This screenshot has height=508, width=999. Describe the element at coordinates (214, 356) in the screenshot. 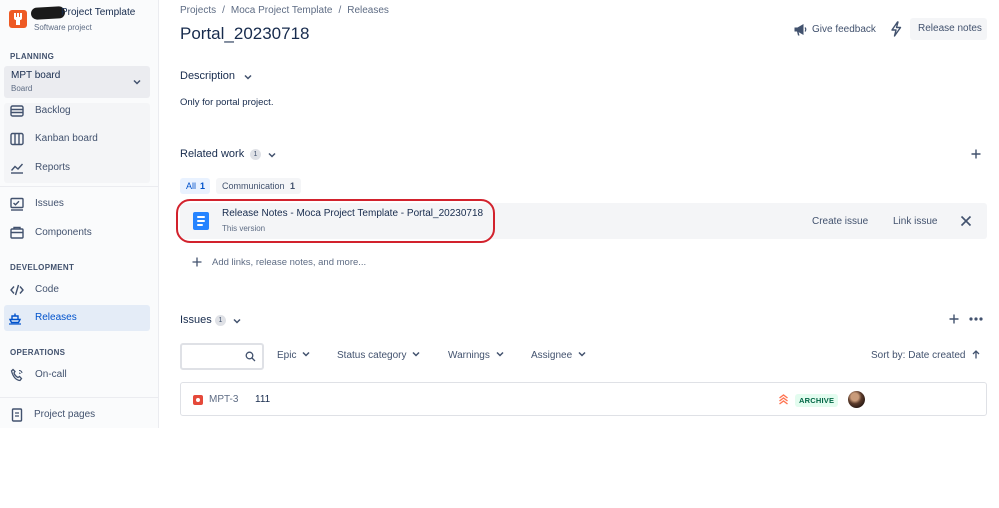

I see `issues-search-input` at that location.